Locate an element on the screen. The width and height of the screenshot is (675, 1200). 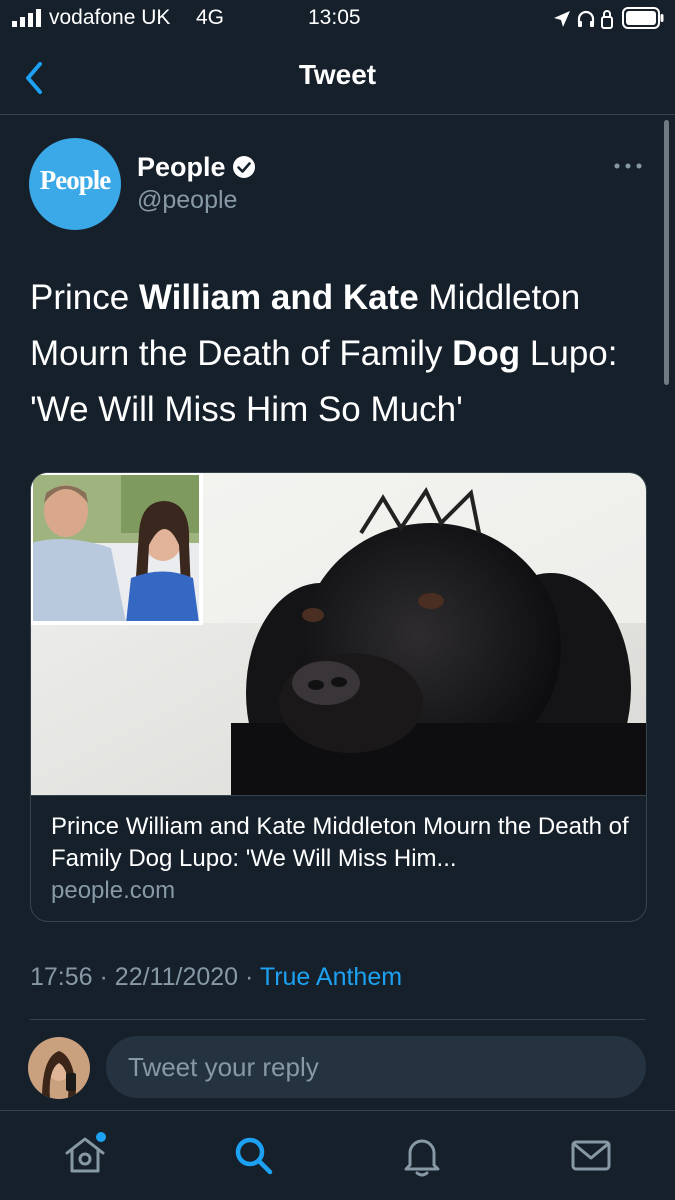
page-title: Tweet is located at coordinates (337, 74).